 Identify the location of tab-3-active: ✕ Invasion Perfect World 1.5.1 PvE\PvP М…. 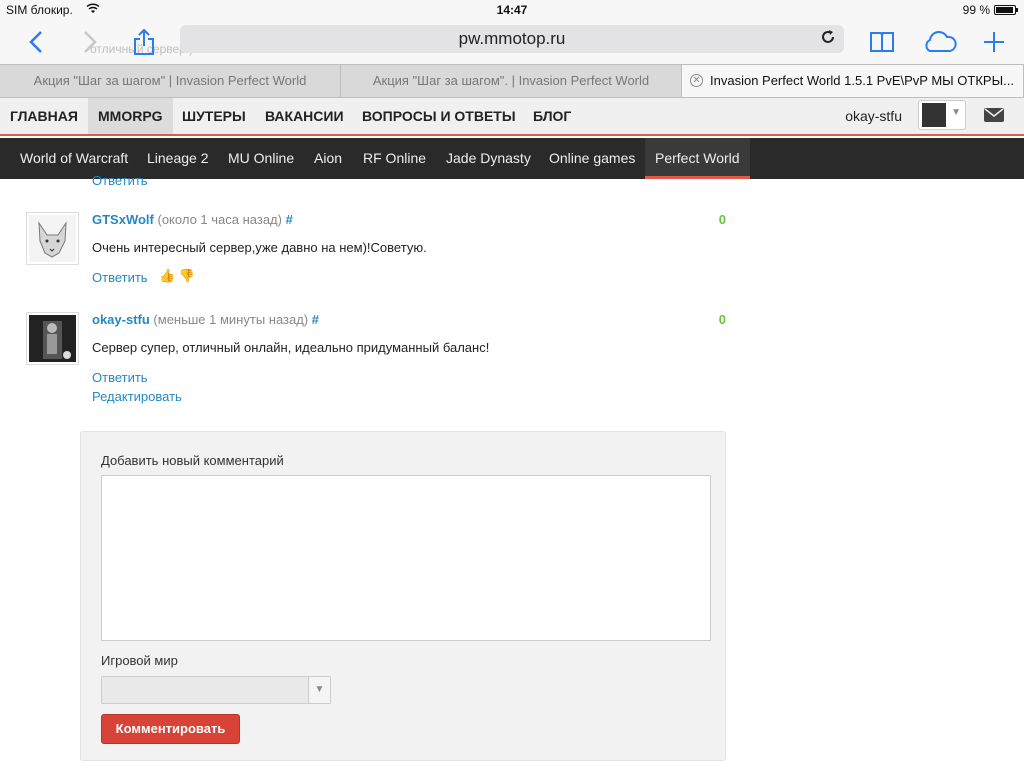
(853, 81).